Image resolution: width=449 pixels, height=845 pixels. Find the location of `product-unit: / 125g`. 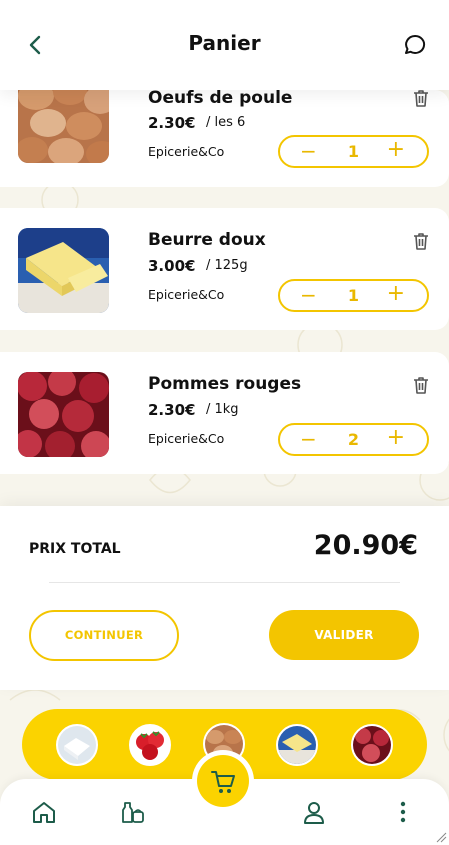

product-unit: / 125g is located at coordinates (227, 265).